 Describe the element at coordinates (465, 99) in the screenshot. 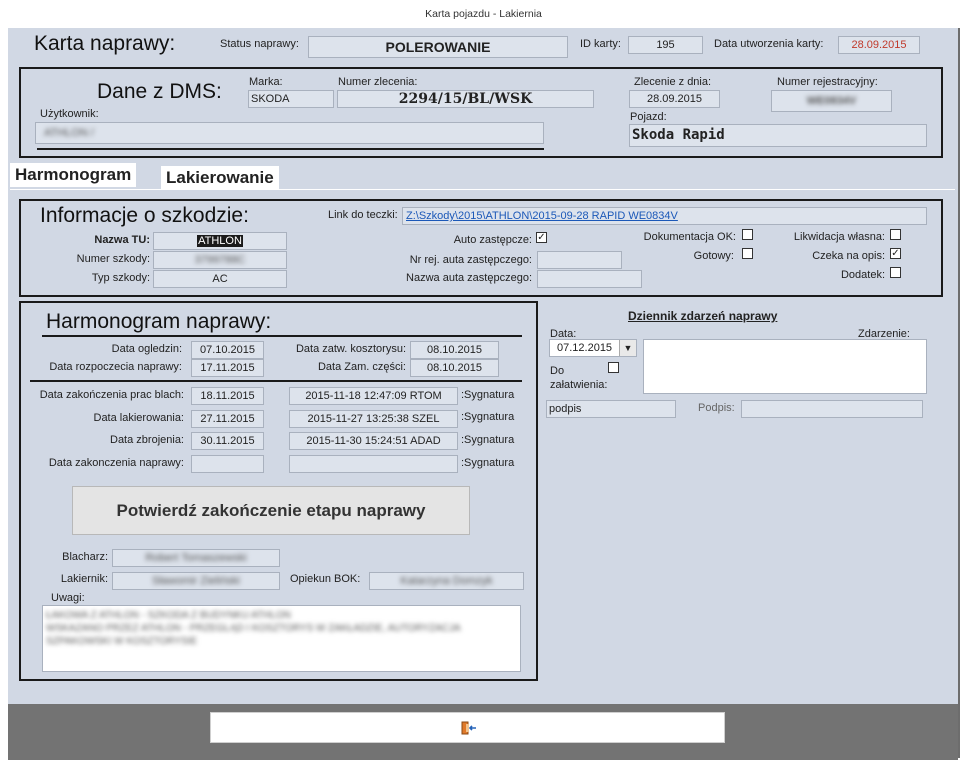

I see `order-number-field: 2294/15/BL/WSK` at that location.